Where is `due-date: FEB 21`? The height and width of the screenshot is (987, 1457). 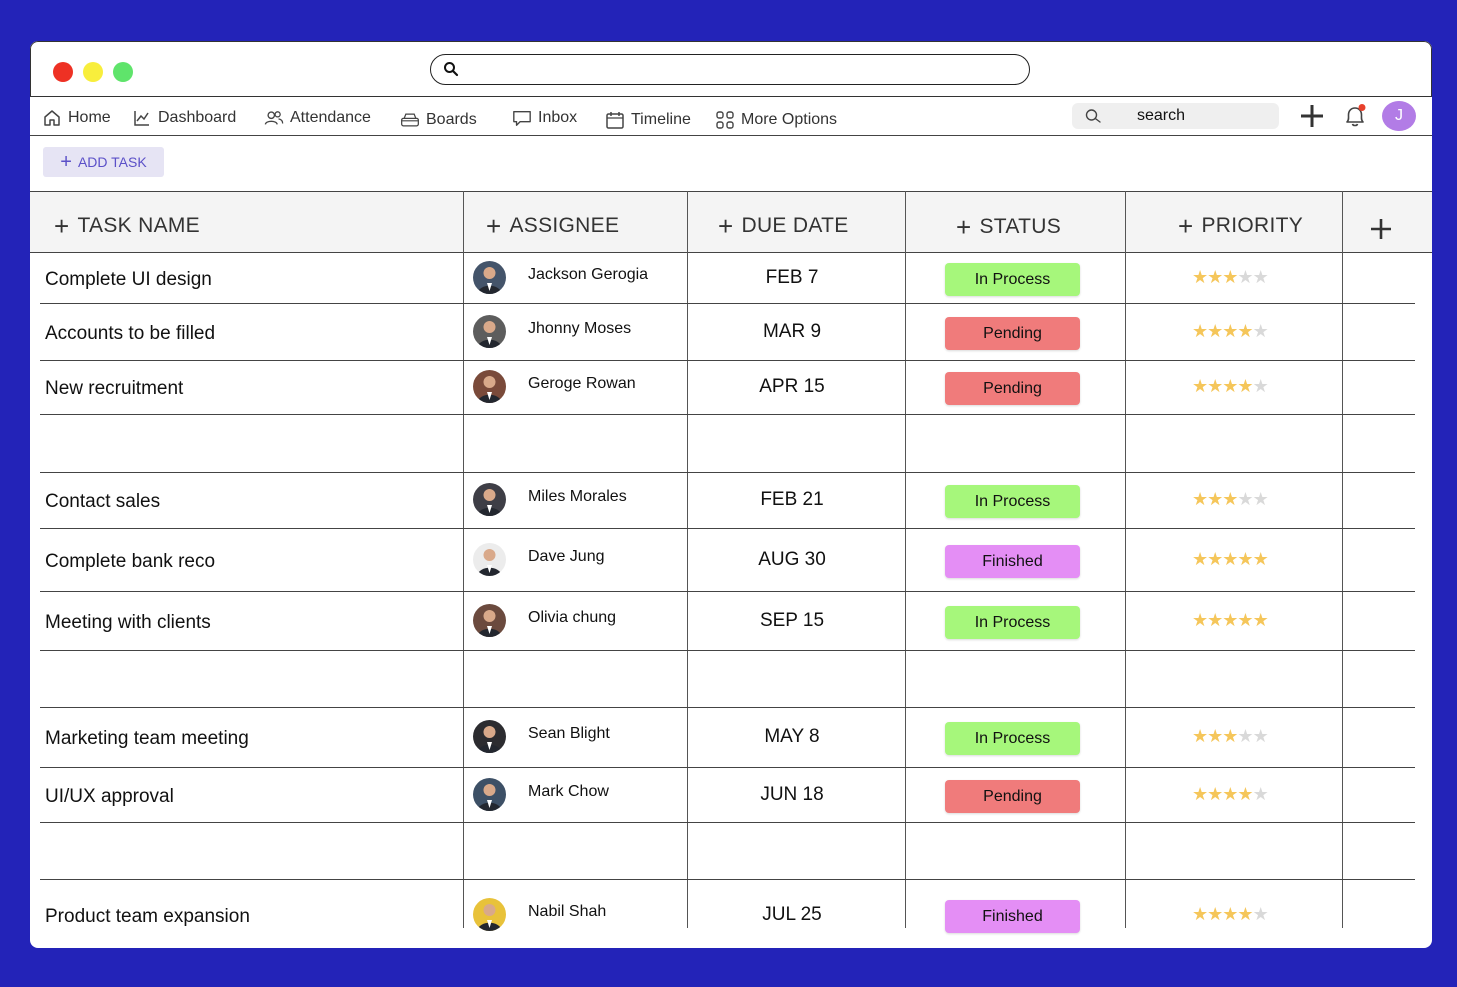
due-date: FEB 21 is located at coordinates (792, 500).